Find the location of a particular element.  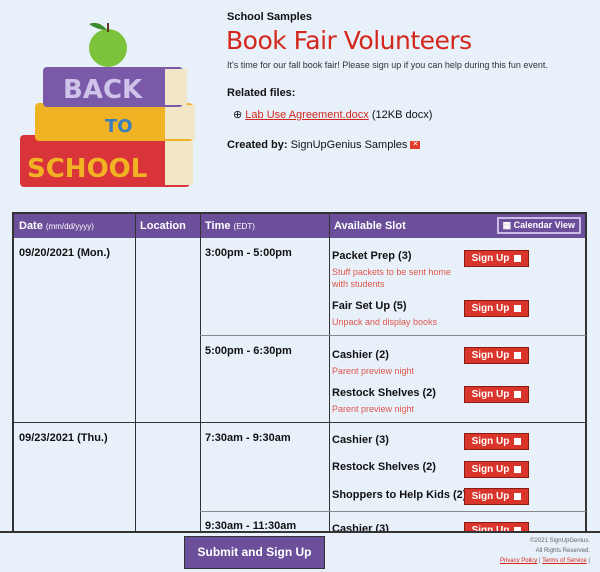

slot-item: Cashier (3) is located at coordinates (360, 440).